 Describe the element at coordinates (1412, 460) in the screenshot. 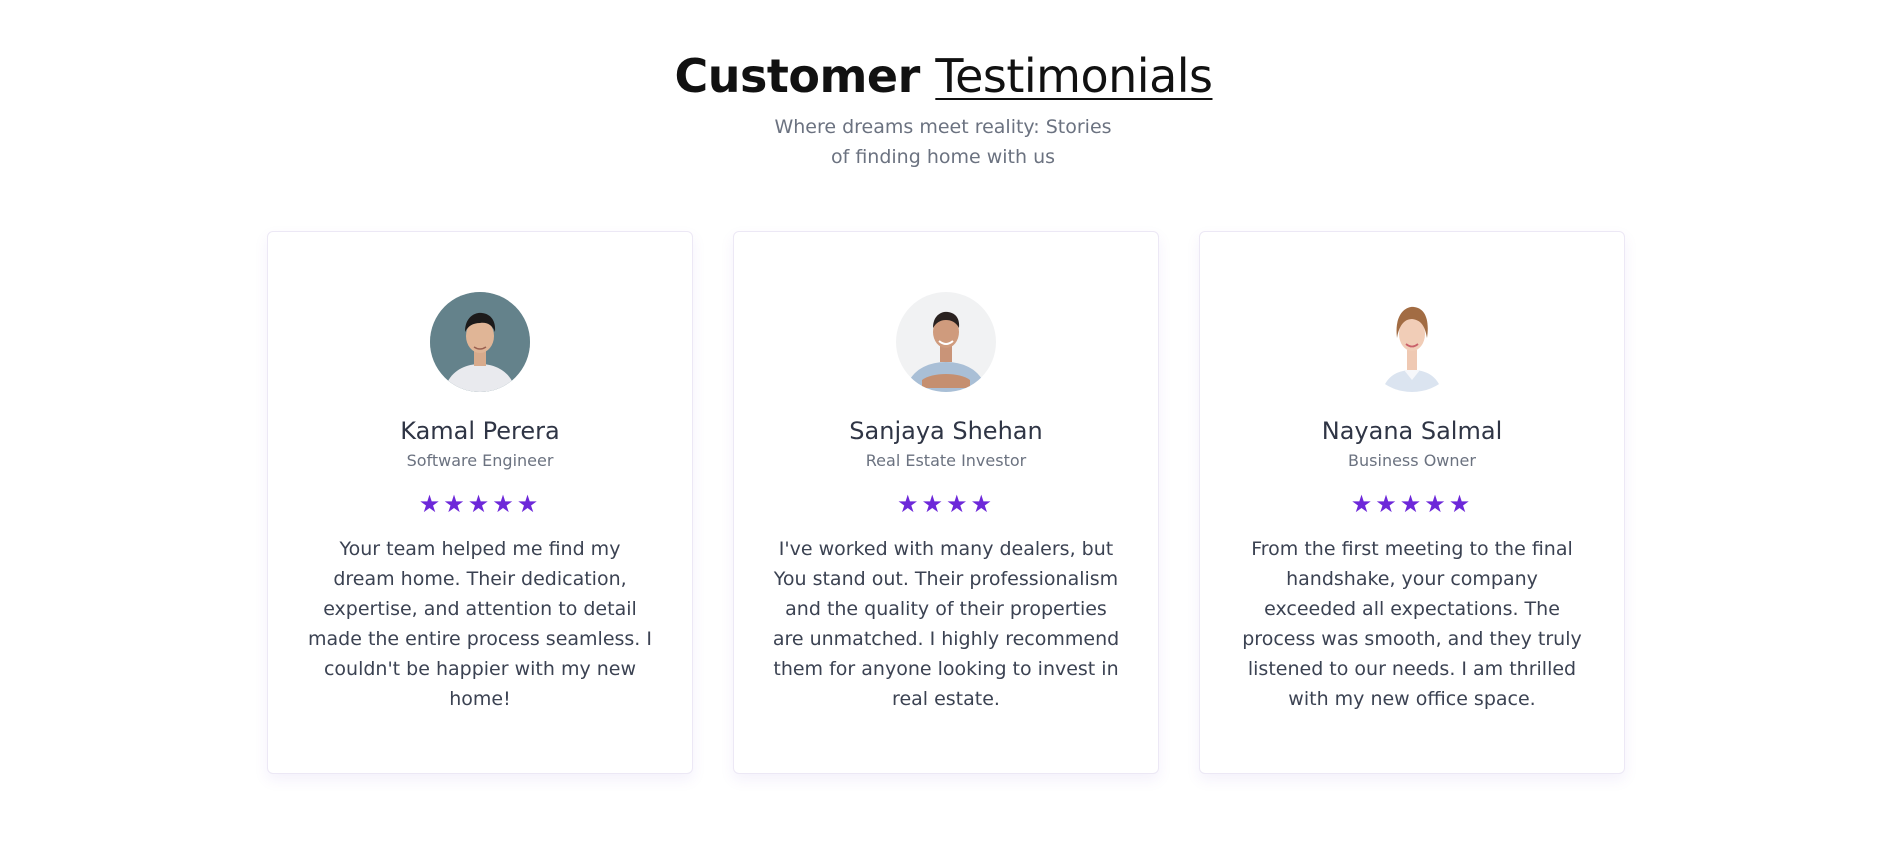

I see `customer-role: Business Owner` at that location.